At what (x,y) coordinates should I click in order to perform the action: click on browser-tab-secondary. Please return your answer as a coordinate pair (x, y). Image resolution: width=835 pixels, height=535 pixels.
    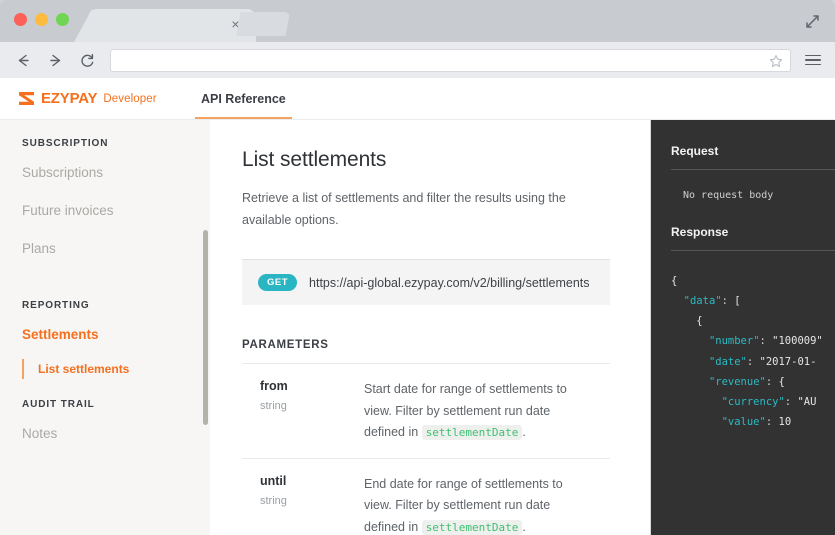
    Looking at the image, I should click on (263, 24).